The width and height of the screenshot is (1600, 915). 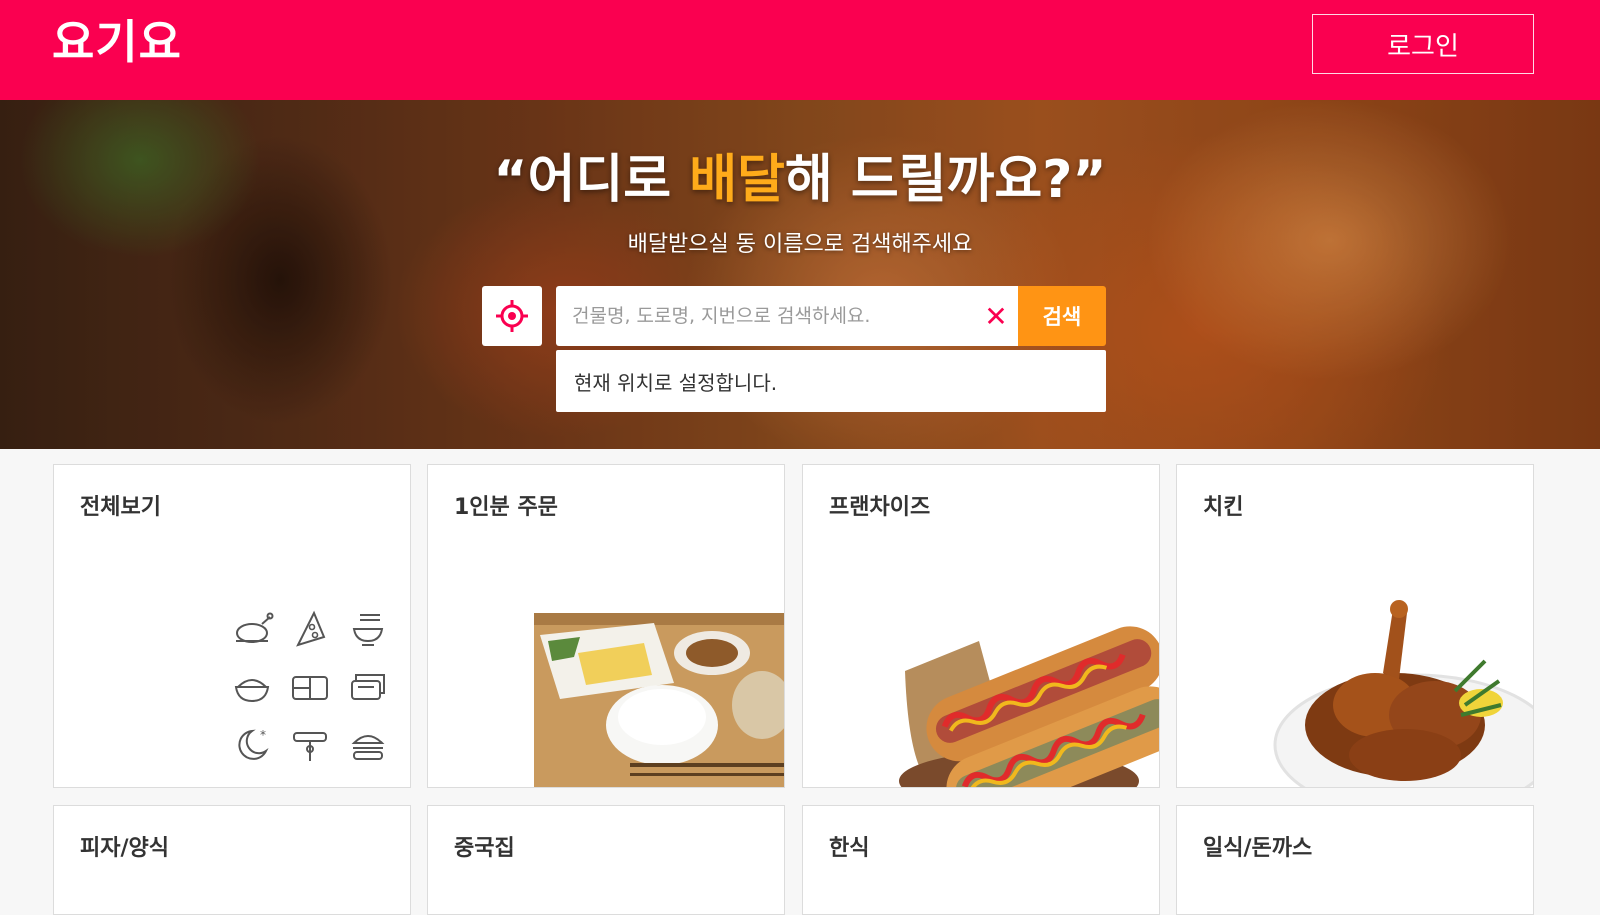 I want to click on logo: 요기요, so click(x=117, y=42).